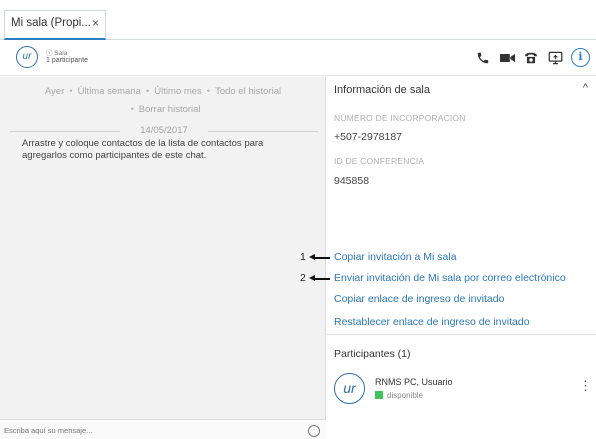  Describe the element at coordinates (461, 334) in the screenshot. I see `divider` at that location.